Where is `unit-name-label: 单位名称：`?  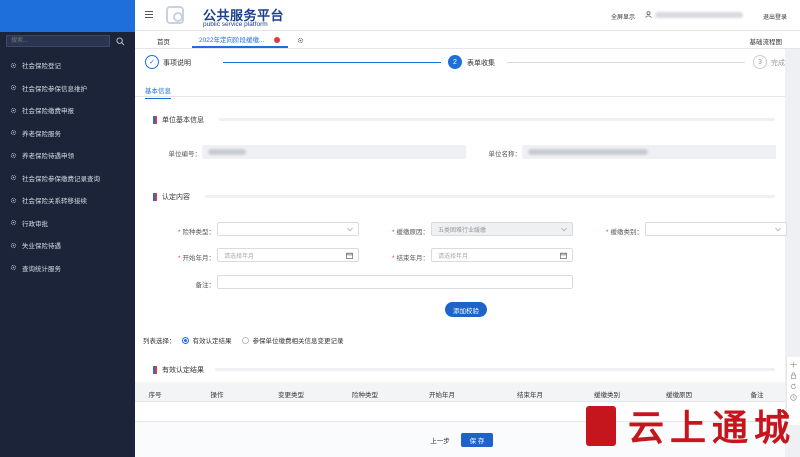 unit-name-label: 单位名称： is located at coordinates (505, 154).